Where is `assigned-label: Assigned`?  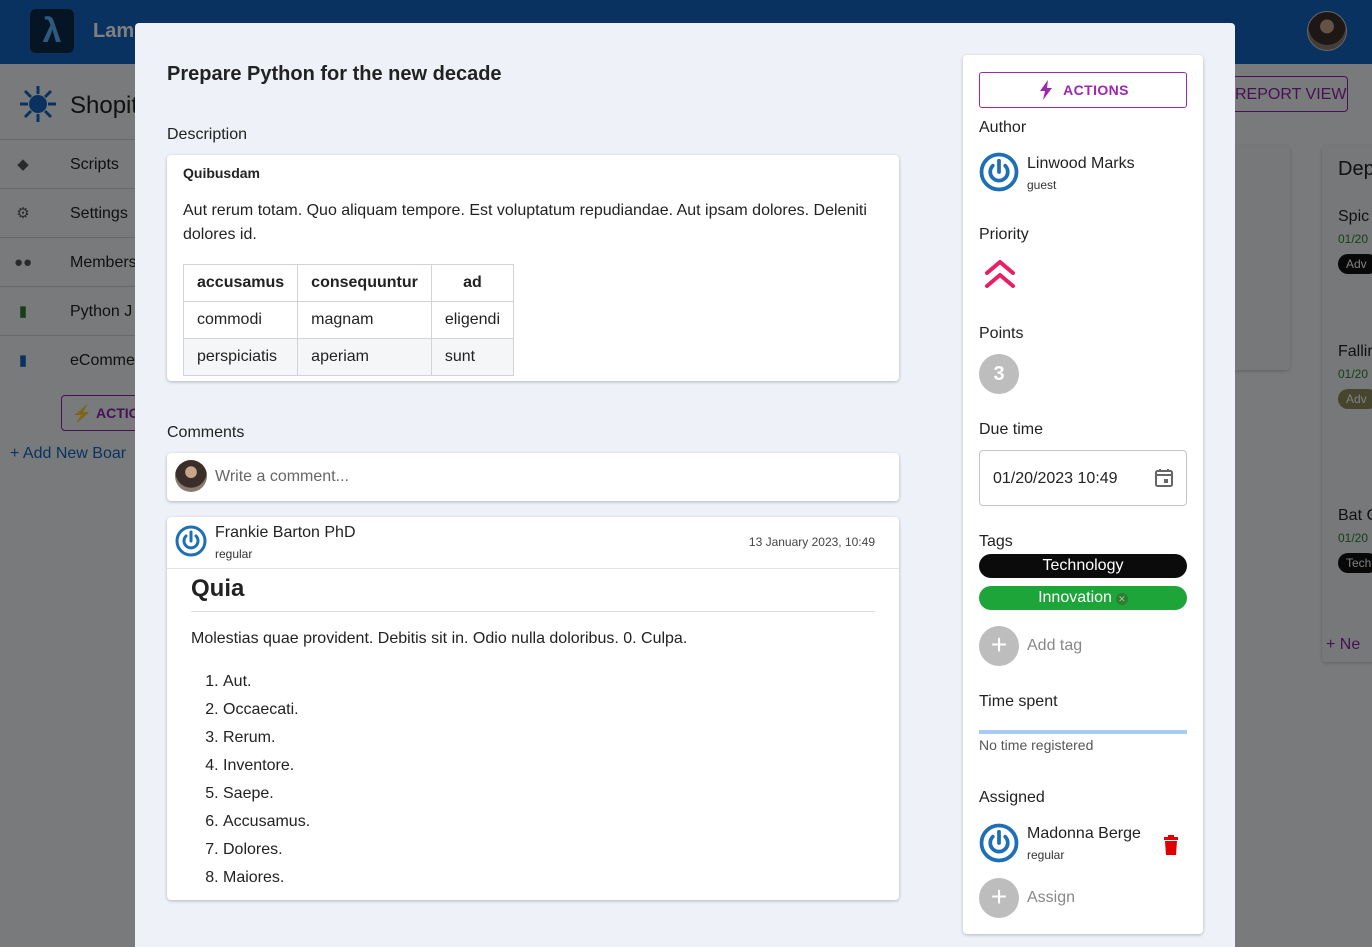 assigned-label: Assigned is located at coordinates (1012, 797).